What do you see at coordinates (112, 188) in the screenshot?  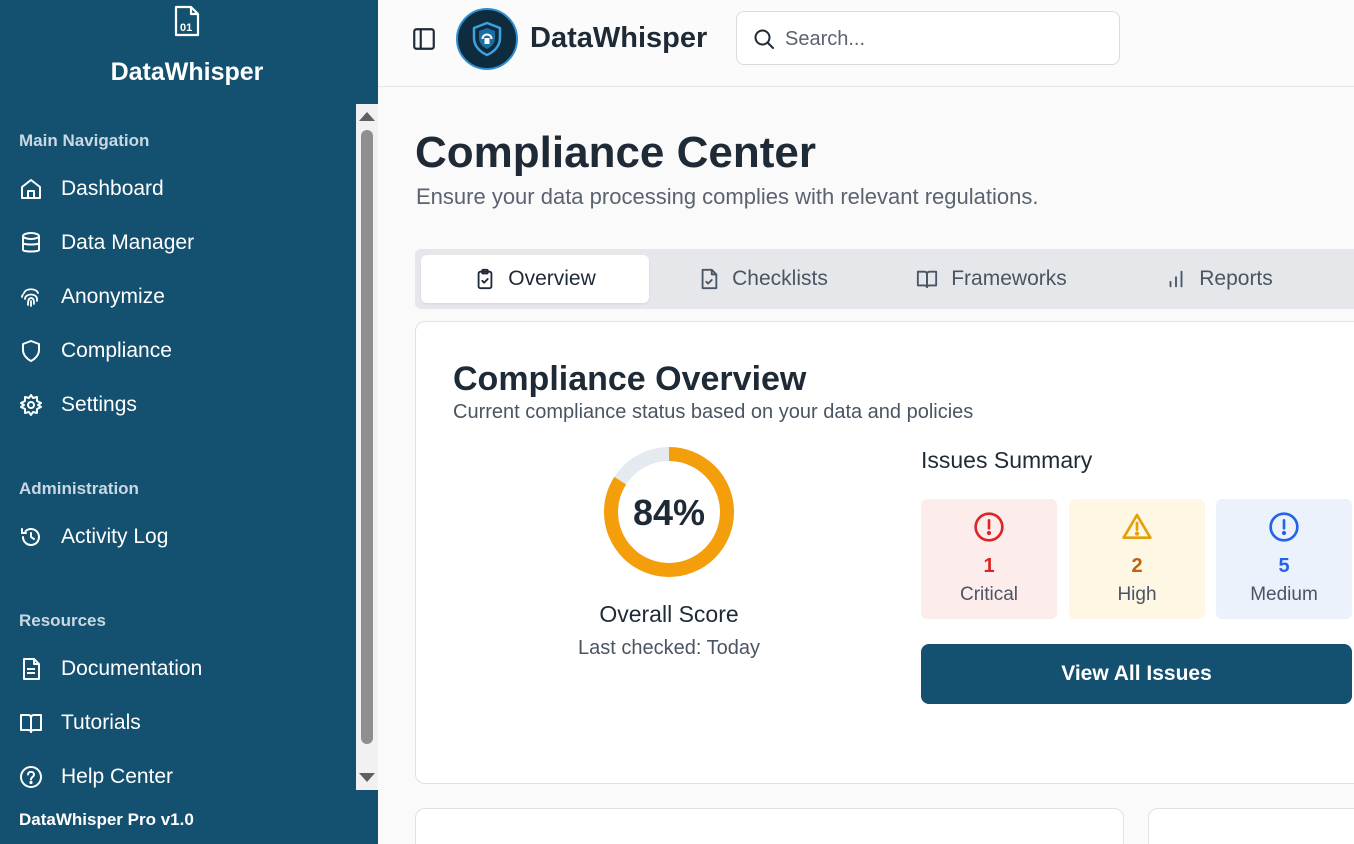 I see `sidebar-item-label: Dashboard` at bounding box center [112, 188].